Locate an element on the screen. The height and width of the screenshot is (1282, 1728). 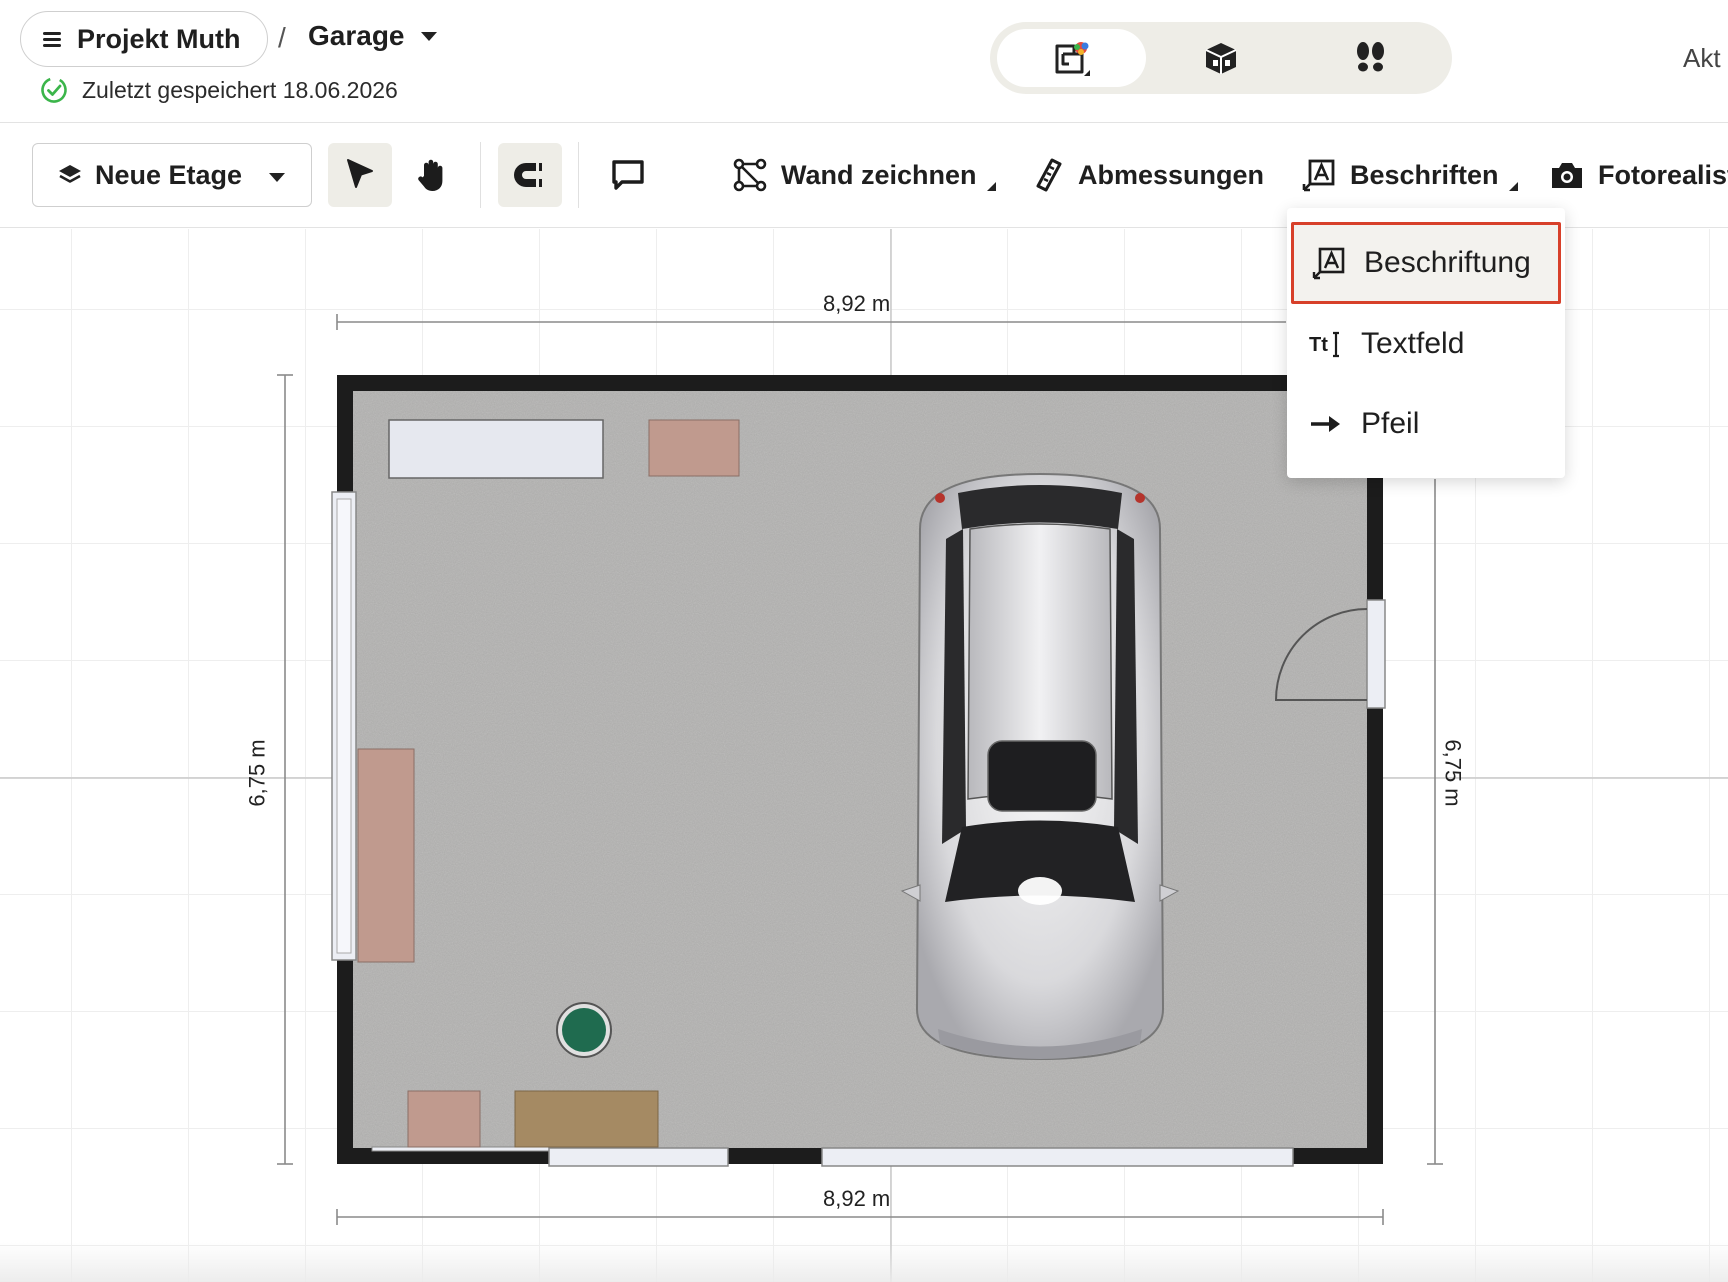
labels-tool: Beschriften is located at coordinates (1410, 175).